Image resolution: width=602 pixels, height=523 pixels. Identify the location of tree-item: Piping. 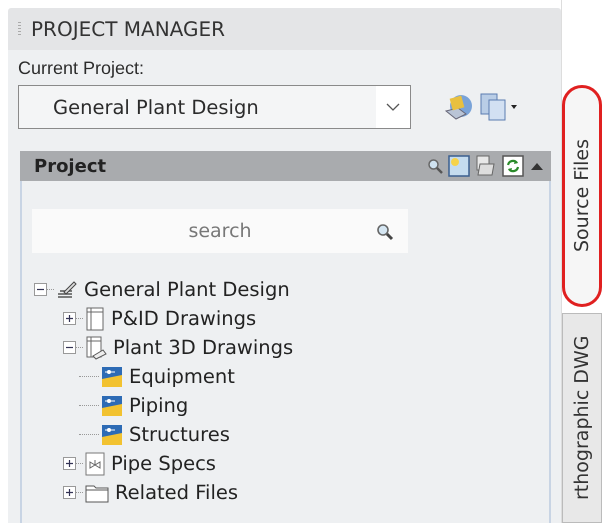
(158, 405).